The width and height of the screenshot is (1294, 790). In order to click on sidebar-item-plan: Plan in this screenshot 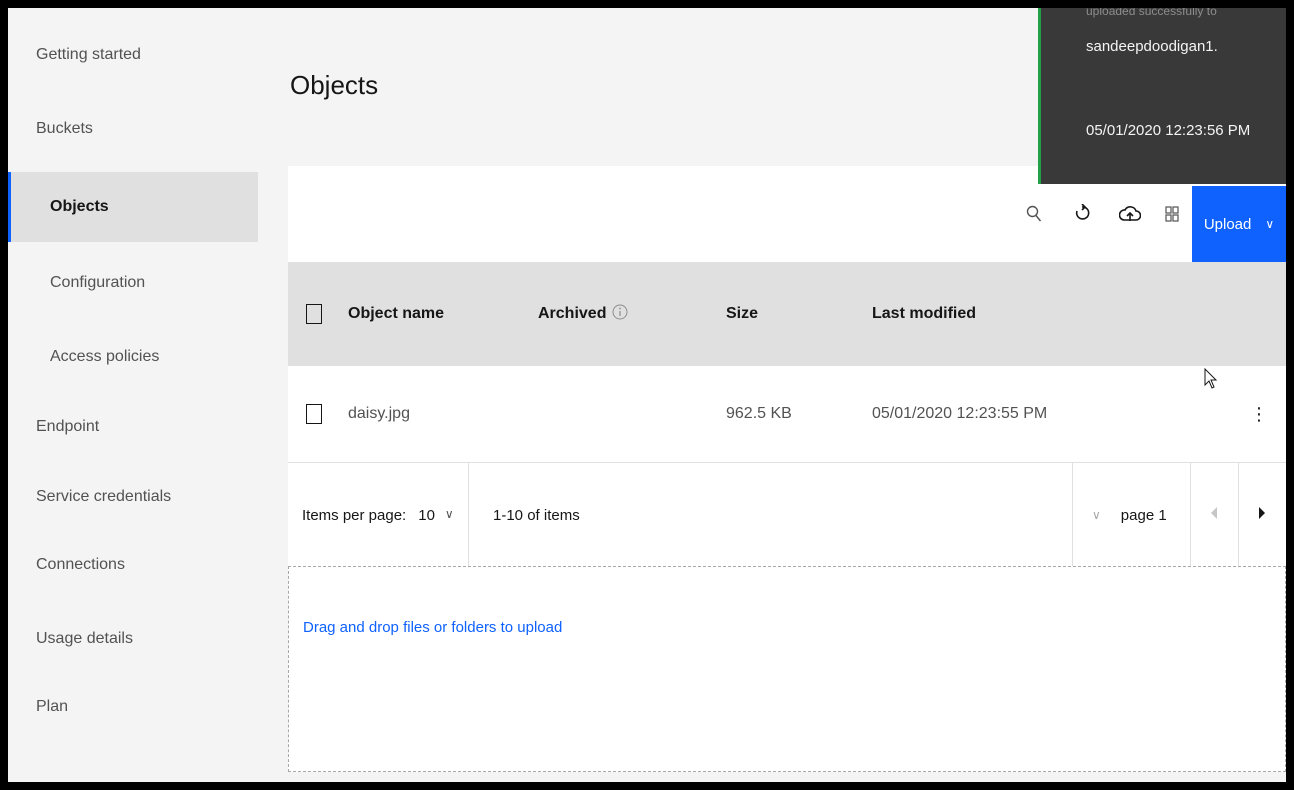, I will do `click(133, 707)`.